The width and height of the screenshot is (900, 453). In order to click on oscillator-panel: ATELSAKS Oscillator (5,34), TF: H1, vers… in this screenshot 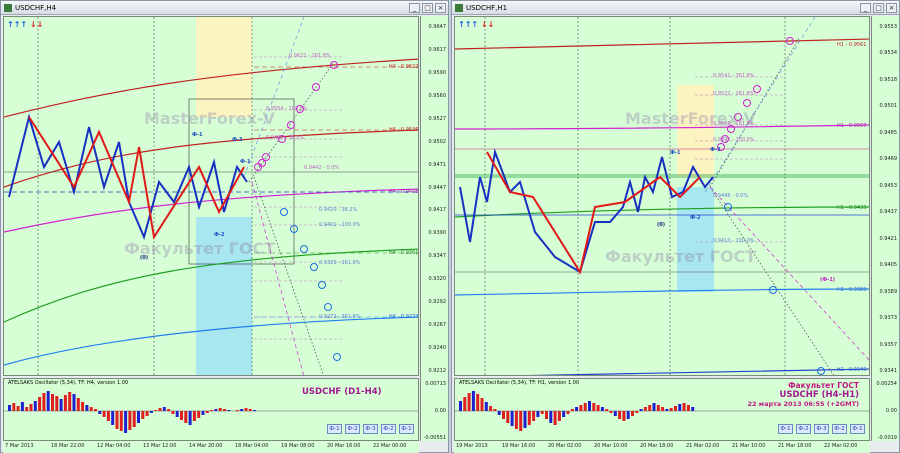, I will do `click(662, 409)`.